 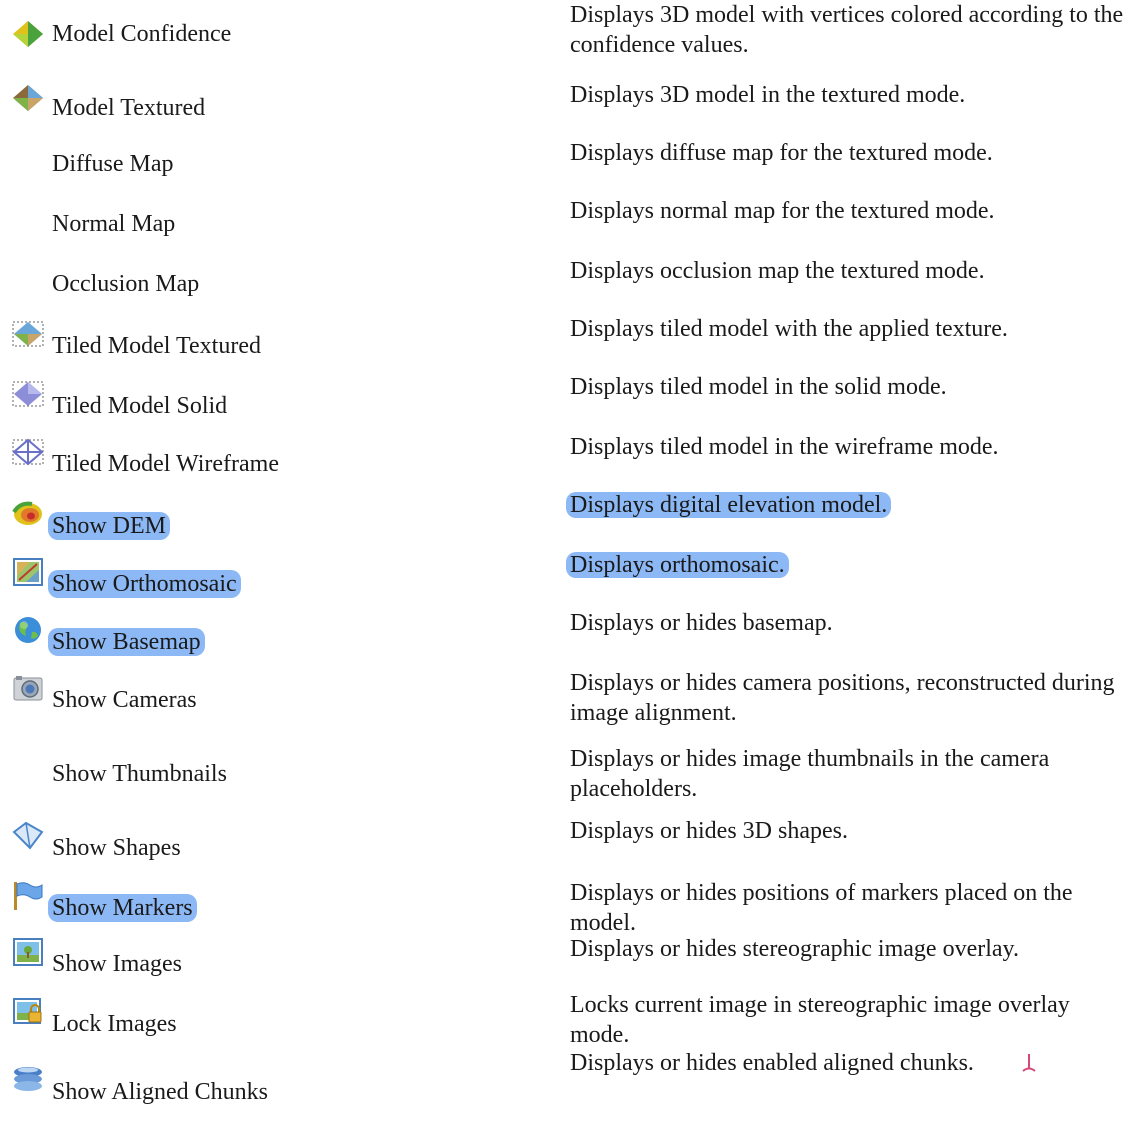 I want to click on orthomosaic-icon, so click(x=28, y=572).